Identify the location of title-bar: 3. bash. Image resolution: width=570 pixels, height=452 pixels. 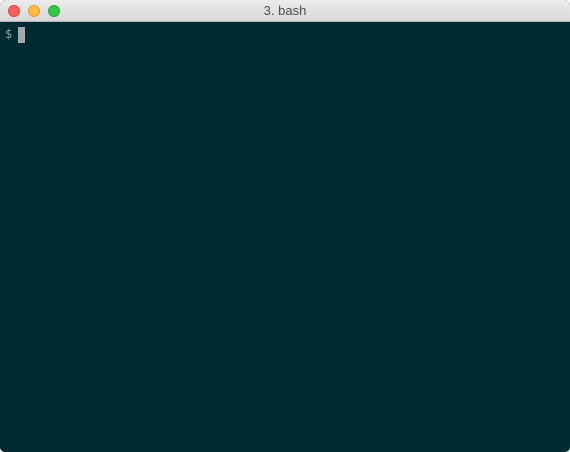
(285, 11).